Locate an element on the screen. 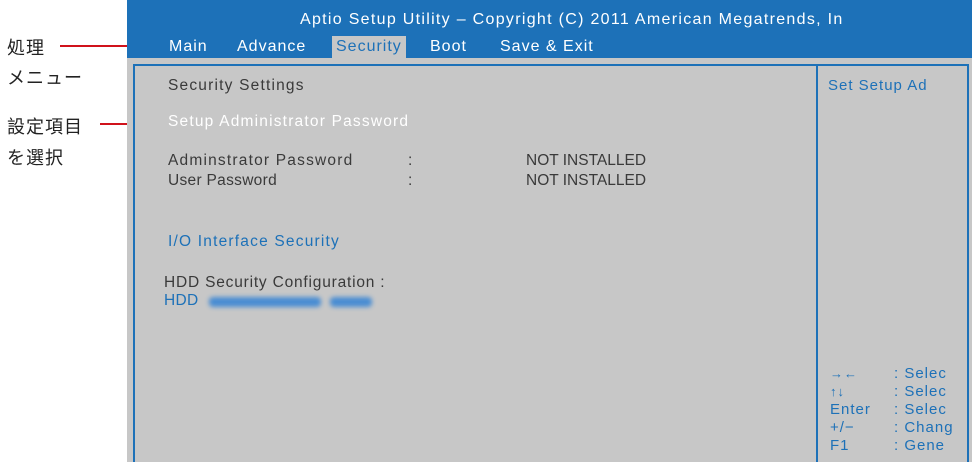 The width and height of the screenshot is (972, 462). help-key-enter: Enter is located at coordinates (850, 409).